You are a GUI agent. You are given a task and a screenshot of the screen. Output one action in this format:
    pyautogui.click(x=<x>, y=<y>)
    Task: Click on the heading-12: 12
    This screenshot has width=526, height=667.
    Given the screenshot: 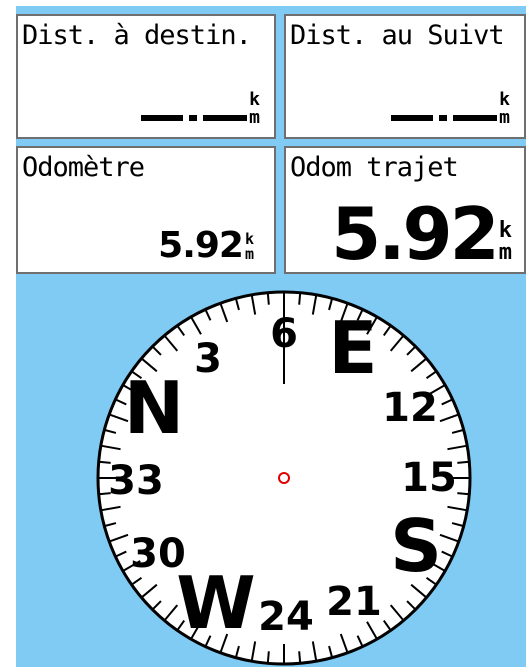 What is the action you would take?
    pyautogui.click(x=410, y=408)
    